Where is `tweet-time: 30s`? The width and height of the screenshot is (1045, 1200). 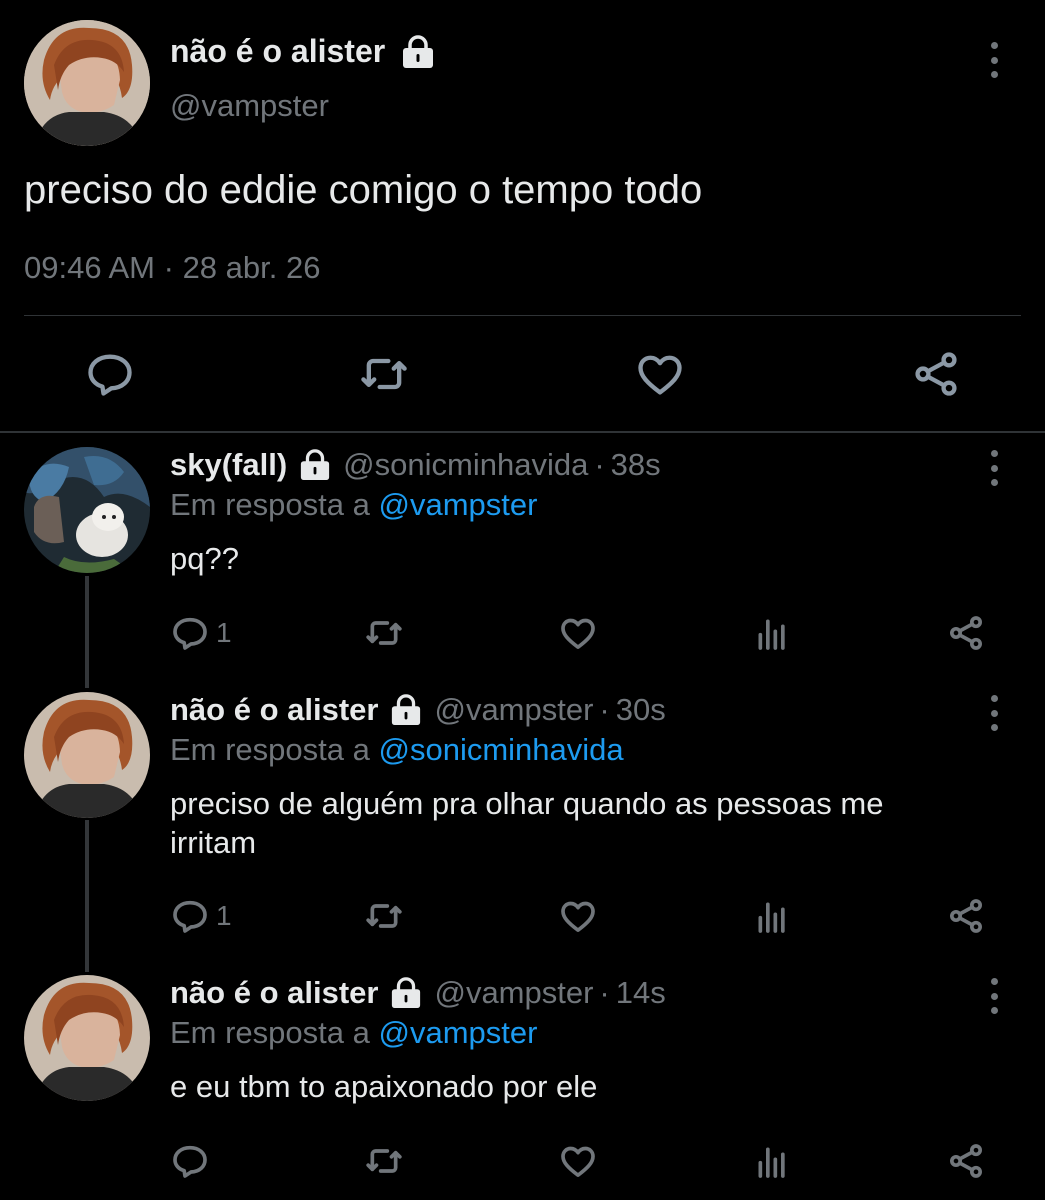 tweet-time: 30s is located at coordinates (641, 710).